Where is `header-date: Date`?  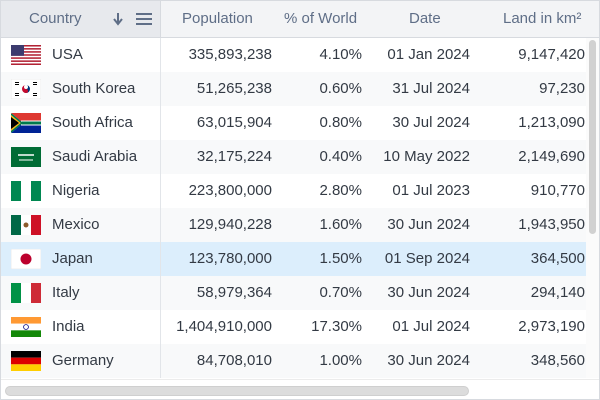 header-date: Date is located at coordinates (425, 19).